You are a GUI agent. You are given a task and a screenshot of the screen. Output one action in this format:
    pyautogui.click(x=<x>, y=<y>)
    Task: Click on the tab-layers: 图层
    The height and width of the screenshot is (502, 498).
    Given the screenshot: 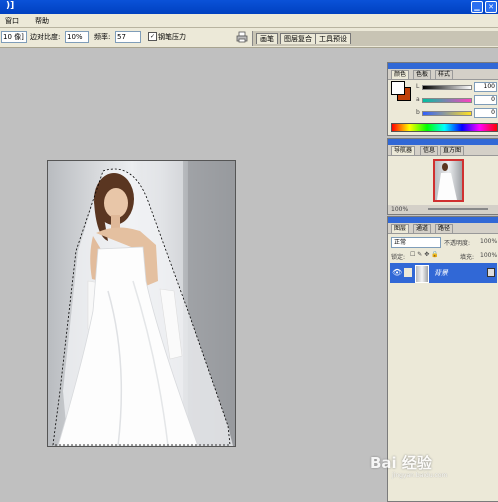 What is the action you would take?
    pyautogui.click(x=400, y=228)
    